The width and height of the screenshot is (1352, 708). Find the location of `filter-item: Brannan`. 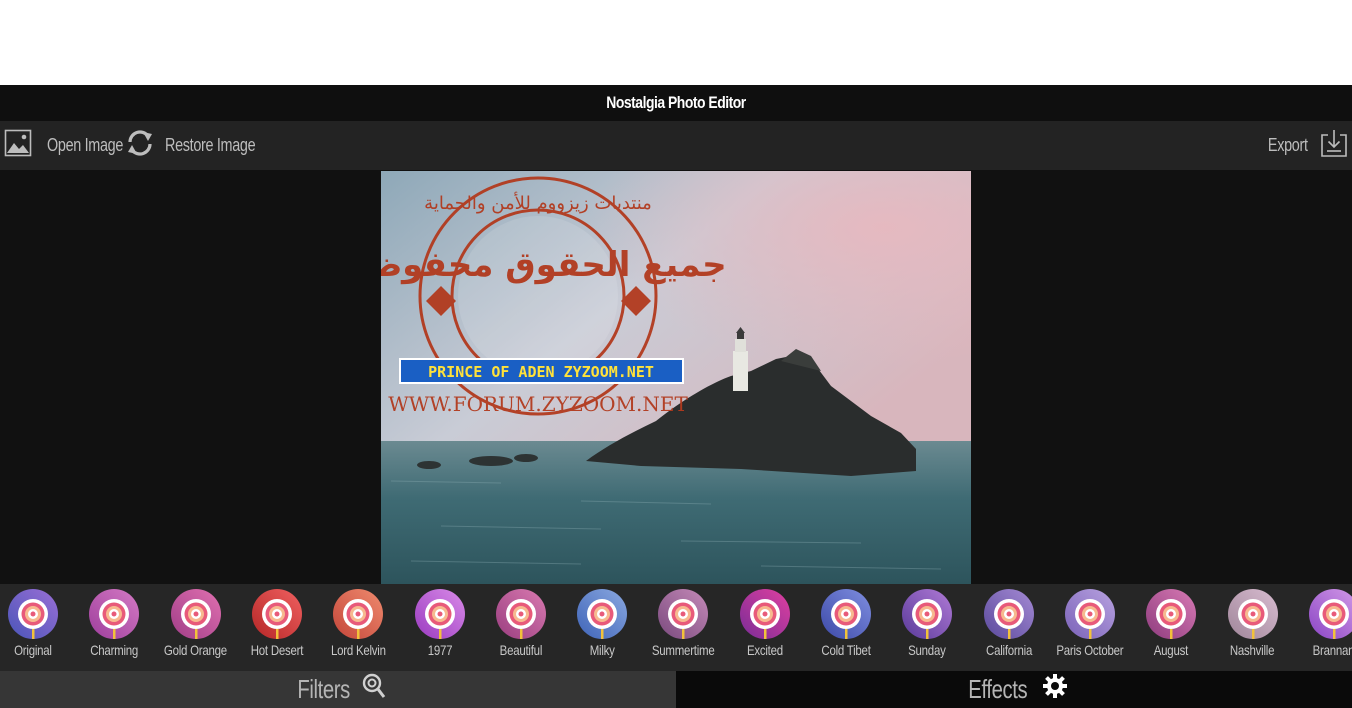

filter-item: Brannan is located at coordinates (1322, 627).